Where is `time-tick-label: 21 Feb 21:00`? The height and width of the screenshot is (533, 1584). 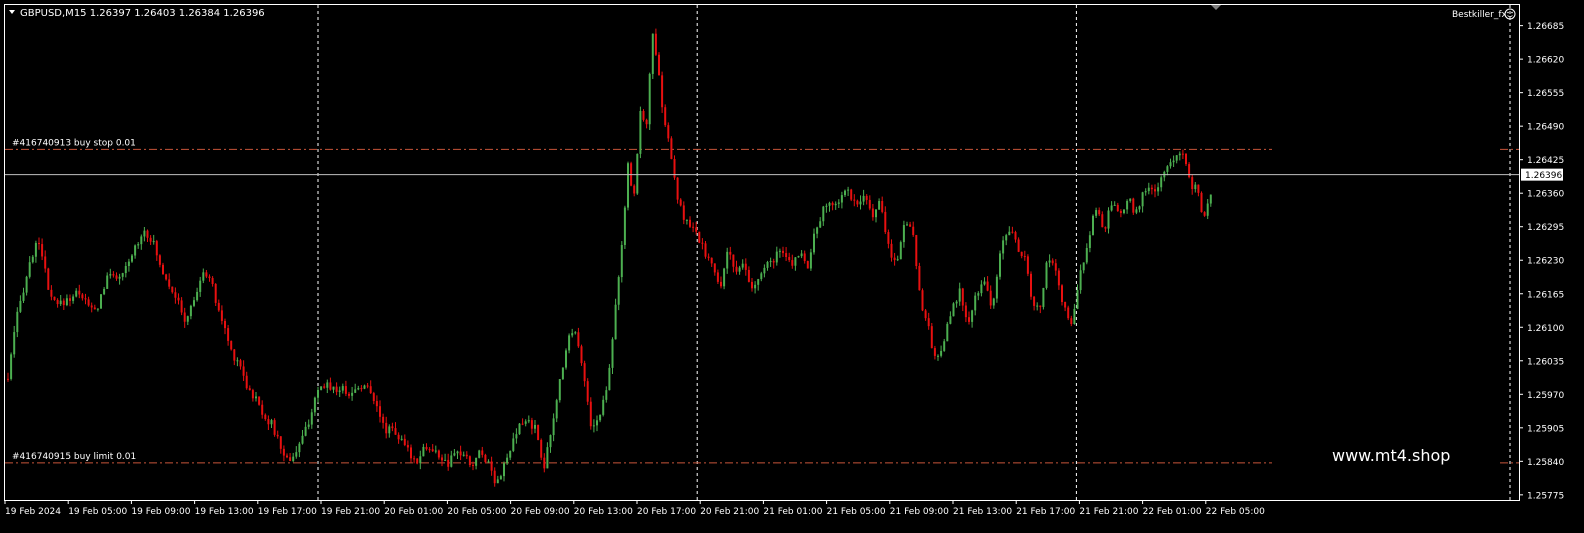 time-tick-label: 21 Feb 21:00 is located at coordinates (1108, 512).